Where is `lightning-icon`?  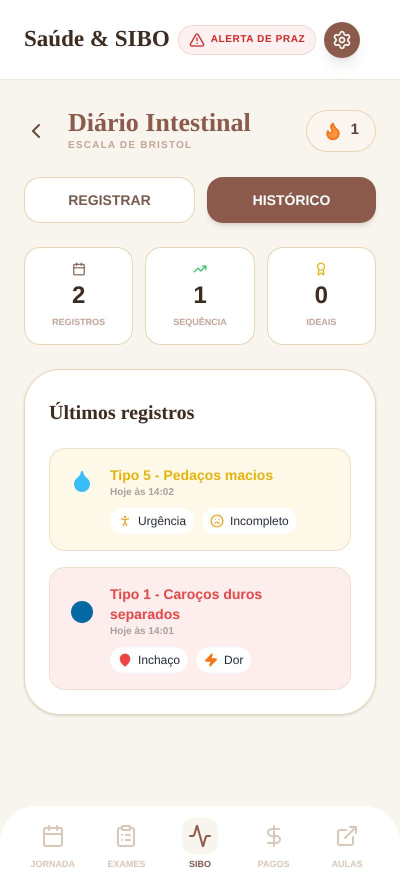 lightning-icon is located at coordinates (211, 660).